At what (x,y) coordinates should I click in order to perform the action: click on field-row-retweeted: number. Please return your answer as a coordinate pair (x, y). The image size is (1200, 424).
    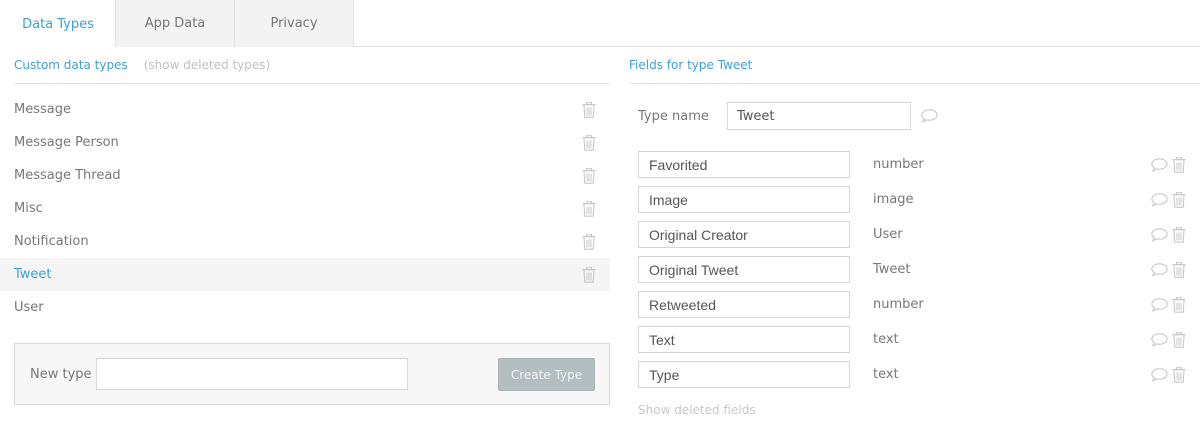
    Looking at the image, I should click on (912, 304).